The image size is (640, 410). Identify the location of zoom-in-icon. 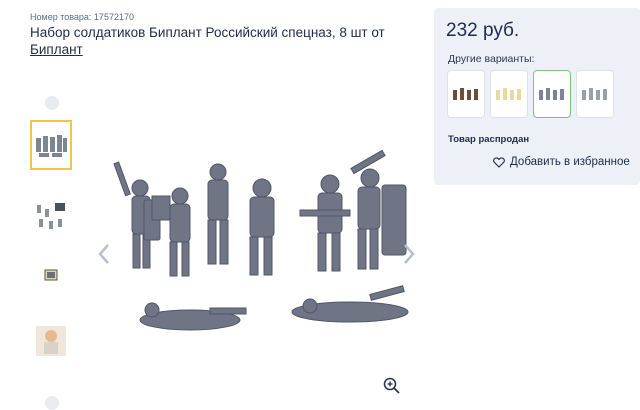
(391, 385).